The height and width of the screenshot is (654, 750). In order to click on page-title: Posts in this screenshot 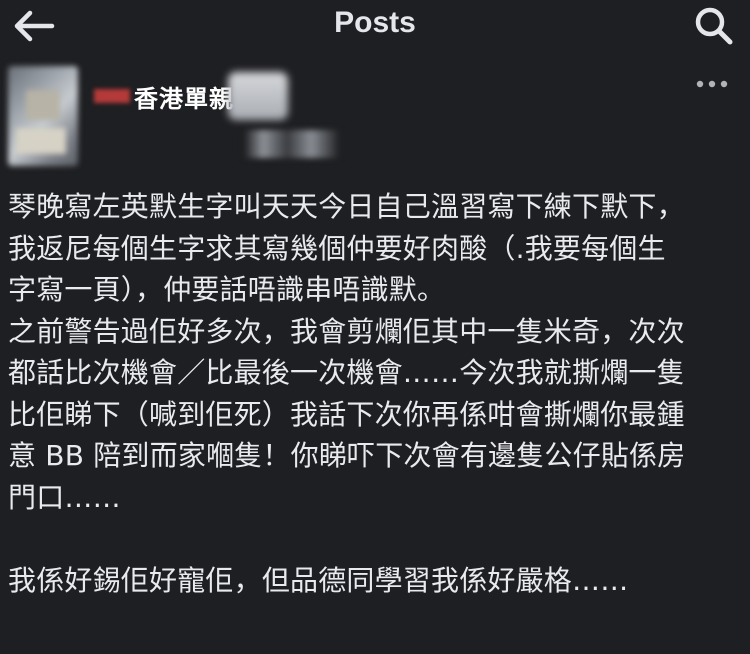, I will do `click(375, 22)`.